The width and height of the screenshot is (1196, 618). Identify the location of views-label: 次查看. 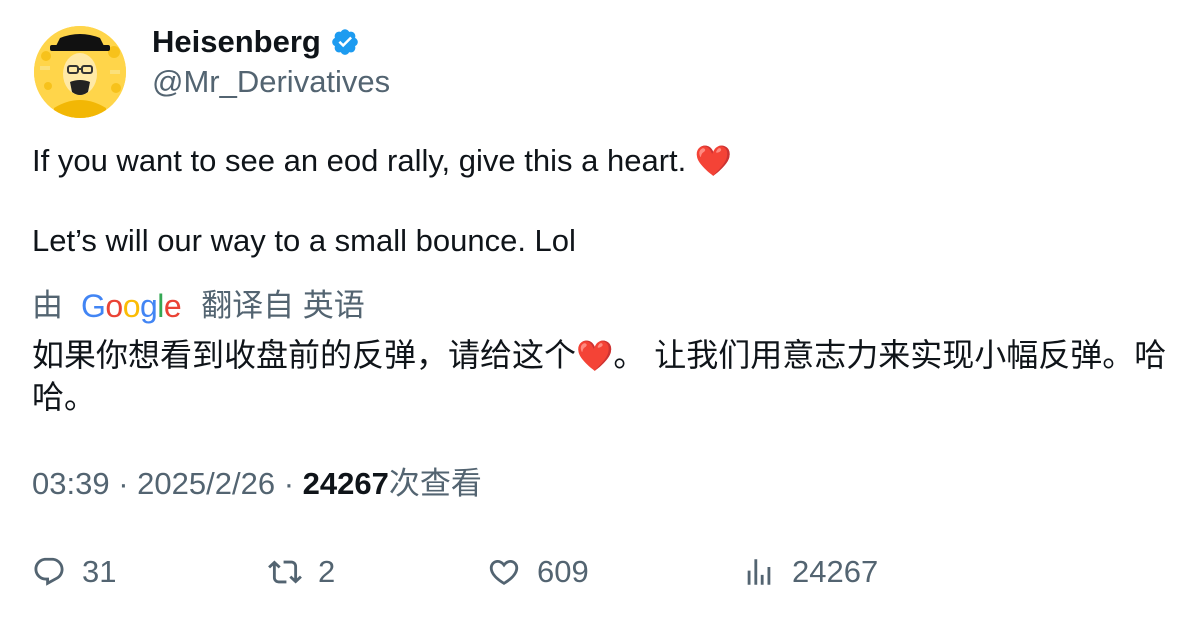
(435, 483).